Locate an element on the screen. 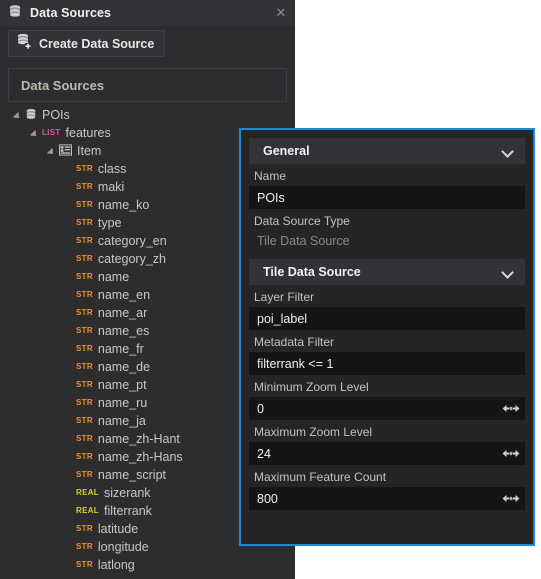 This screenshot has width=541, height=579. data-source-type-value: Tile Data Source is located at coordinates (303, 241).